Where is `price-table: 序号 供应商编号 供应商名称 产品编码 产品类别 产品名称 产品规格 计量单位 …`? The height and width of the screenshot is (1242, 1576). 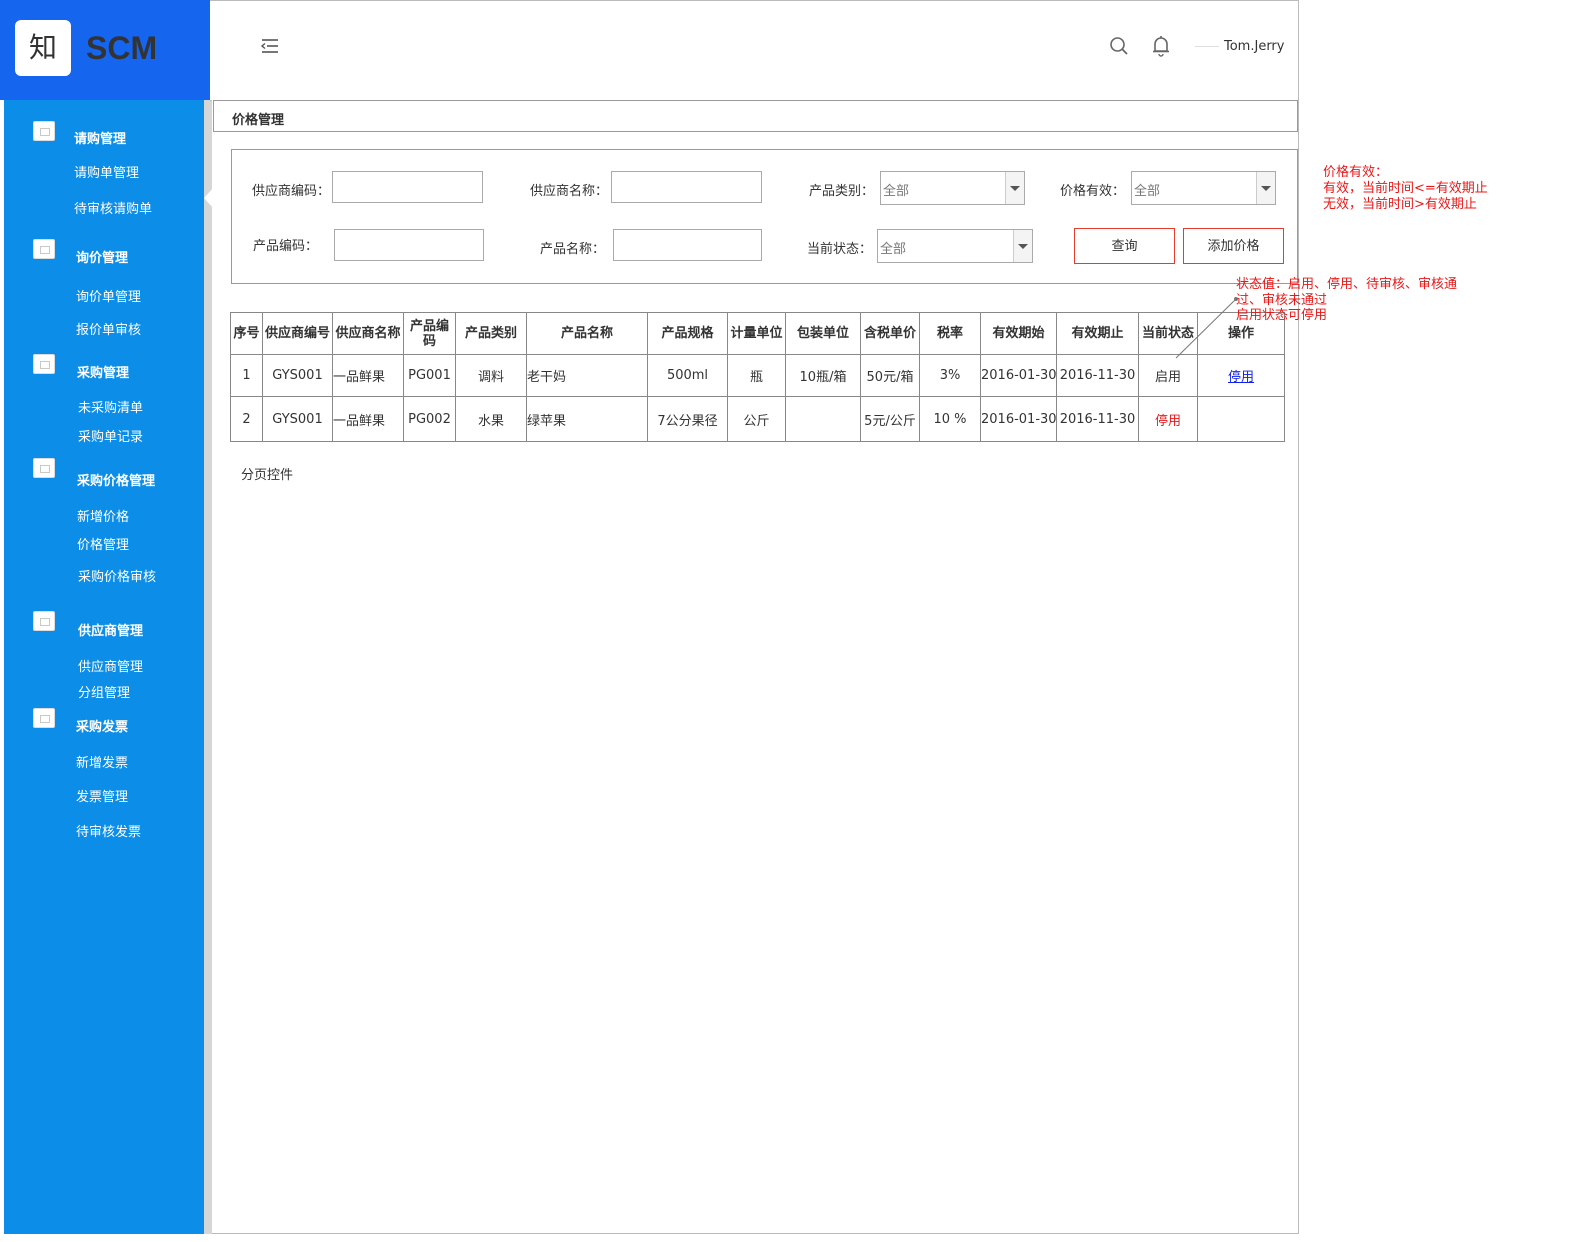
price-table: 序号 供应商编号 供应商名称 产品编码 产品类别 产品名称 产品规格 计量单位 … is located at coordinates (757, 377).